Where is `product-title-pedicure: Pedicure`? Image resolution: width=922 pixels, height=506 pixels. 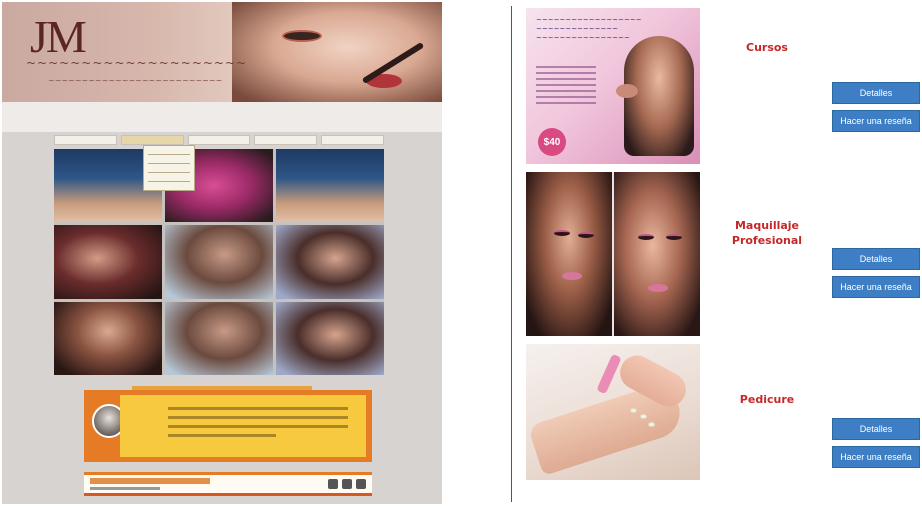 product-title-pedicure: Pedicure is located at coordinates (767, 399).